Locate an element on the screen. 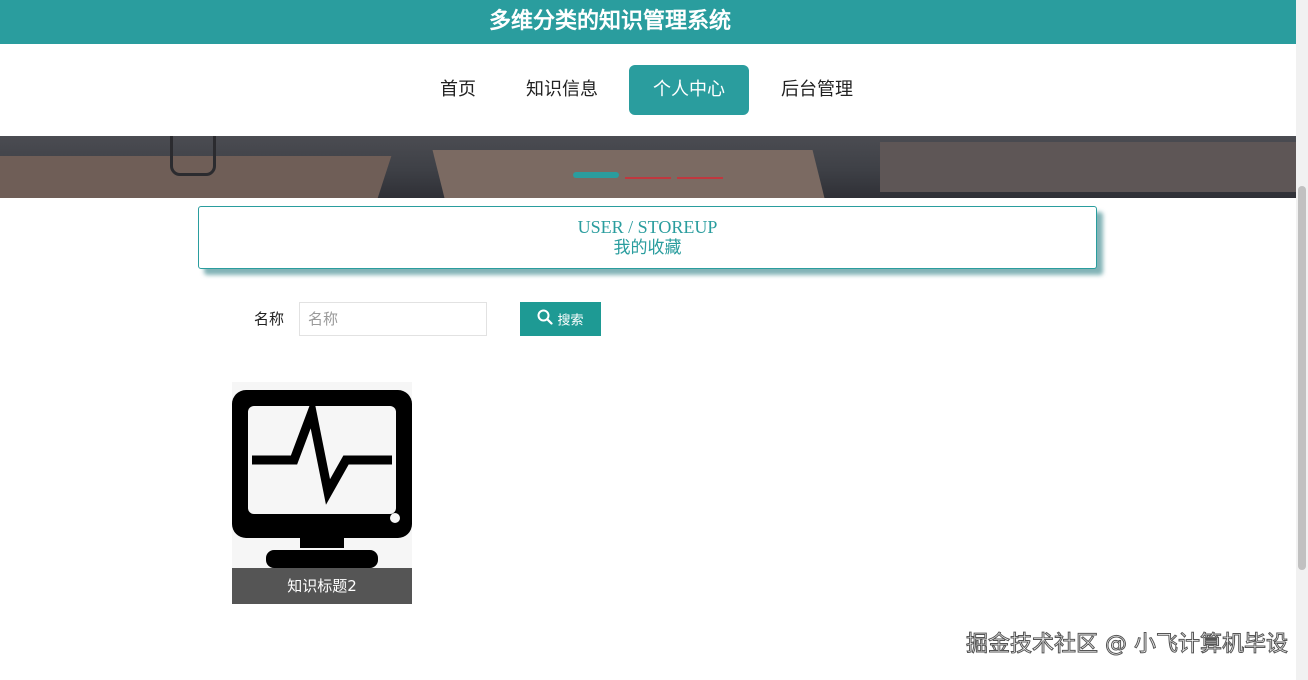 This screenshot has height=680, width=1308. section-header: USER / STOREUP 我的收藏 is located at coordinates (647, 237).